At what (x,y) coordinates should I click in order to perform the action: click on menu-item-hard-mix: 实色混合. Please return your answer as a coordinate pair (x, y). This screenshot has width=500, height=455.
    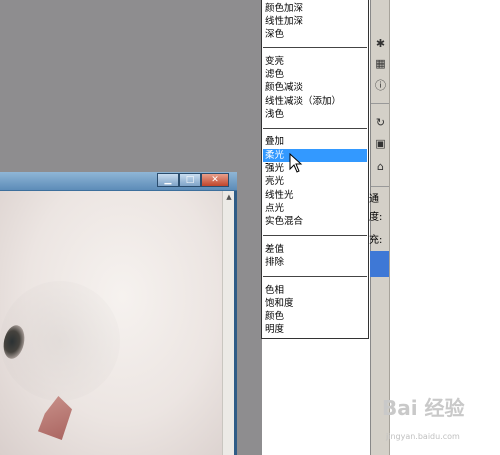
    Looking at the image, I should click on (315, 221).